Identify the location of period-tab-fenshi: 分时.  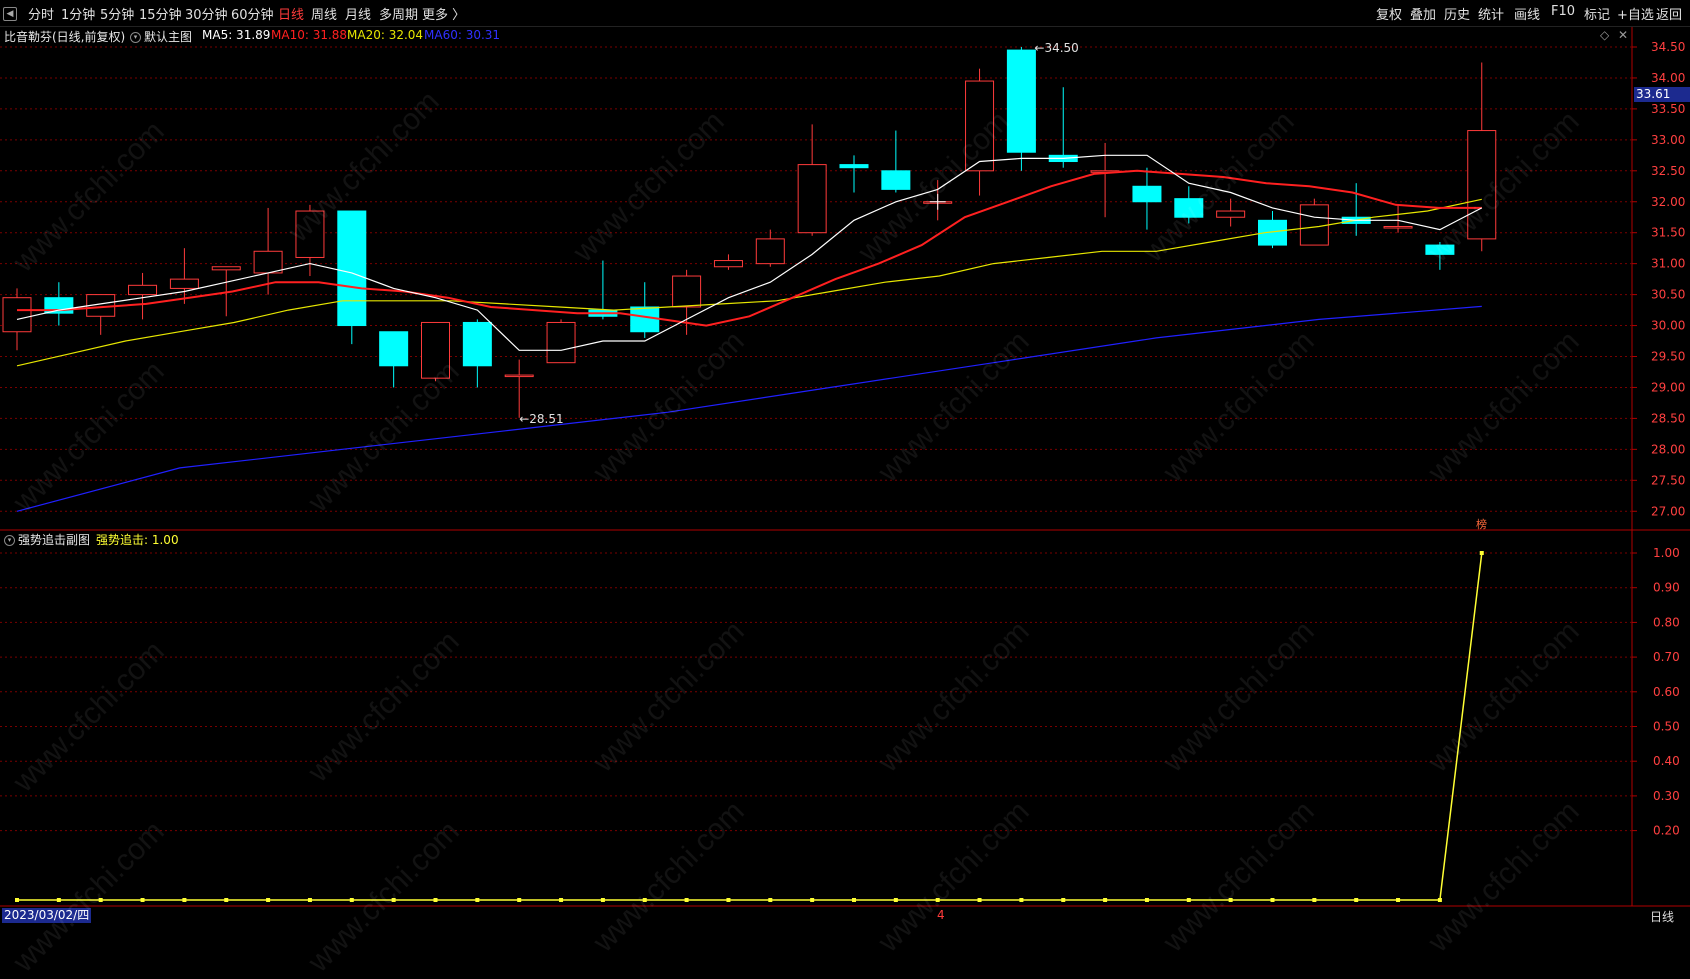
(41, 13).